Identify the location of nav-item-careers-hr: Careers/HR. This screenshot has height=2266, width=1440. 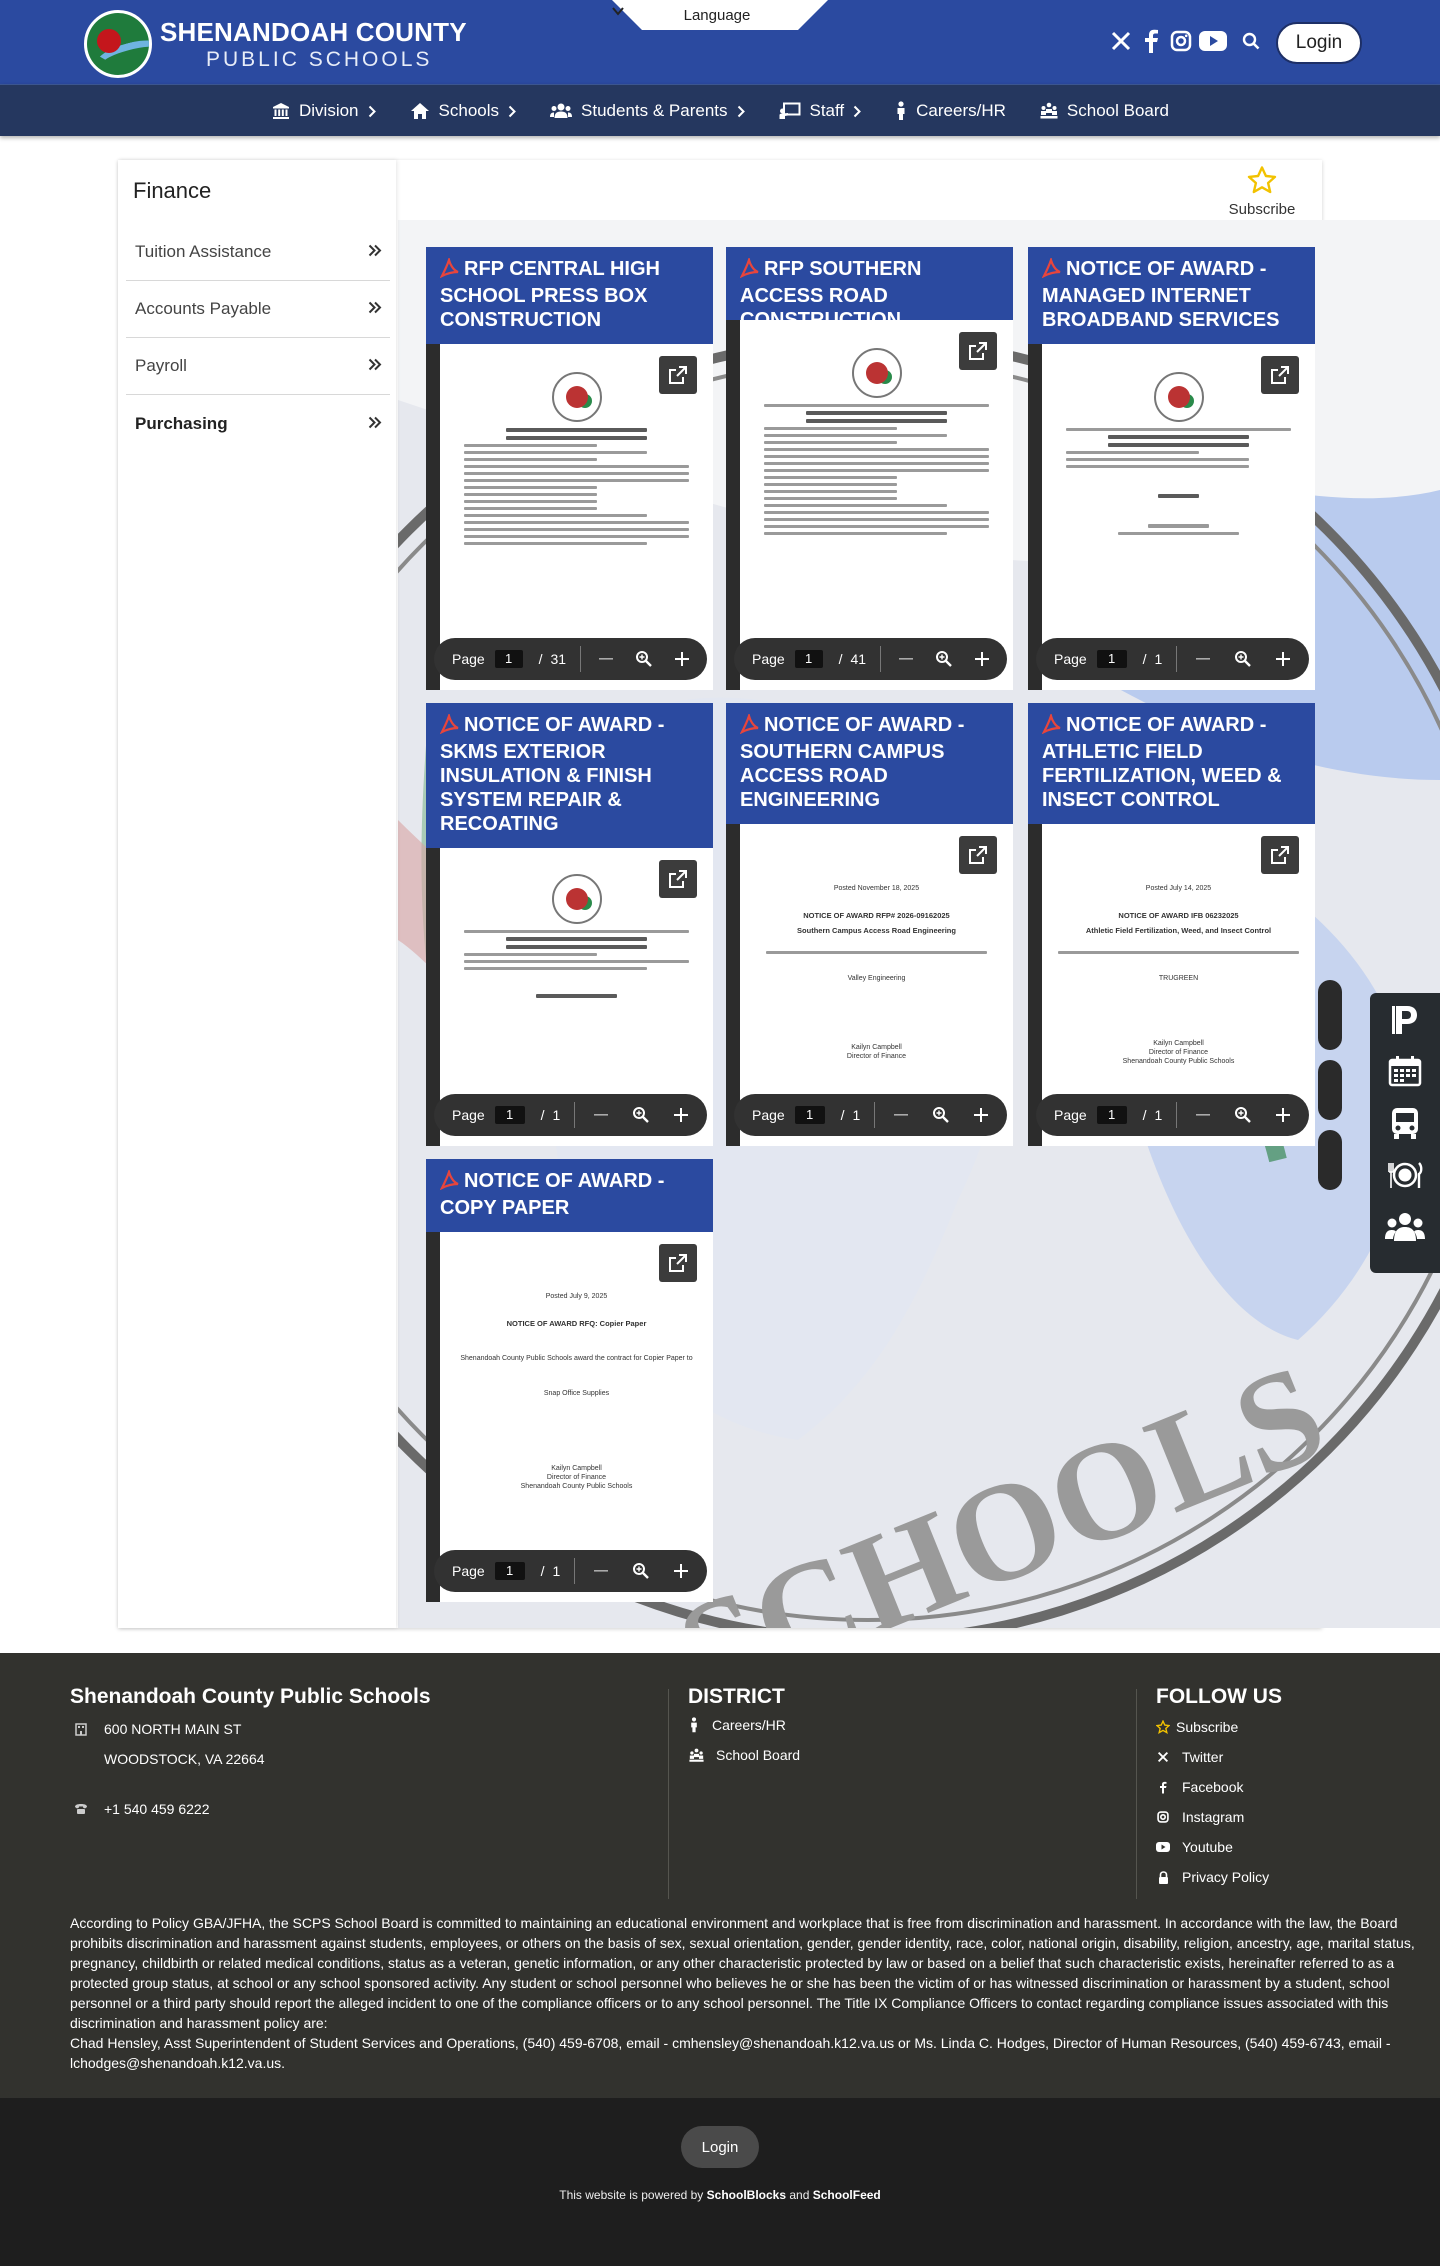
(950, 111).